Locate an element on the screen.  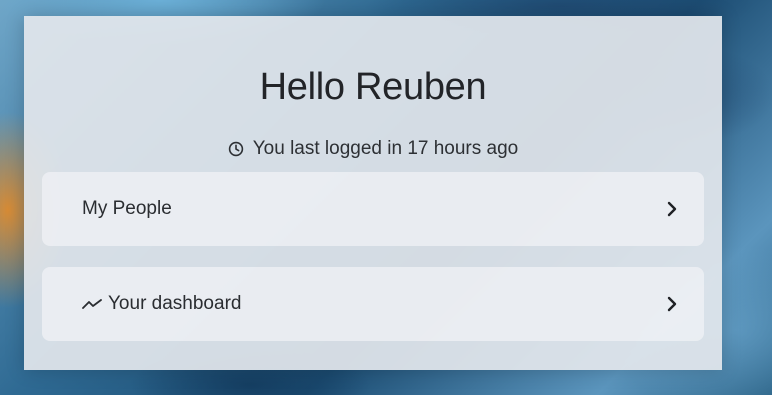
trend-line-icon is located at coordinates (92, 304).